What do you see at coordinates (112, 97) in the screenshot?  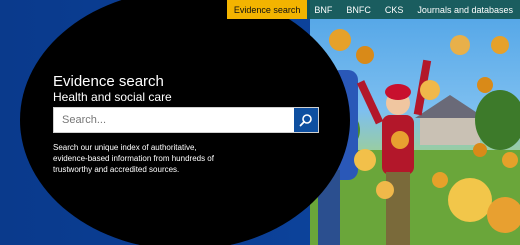 I see `page-subtitle: Health and social care` at bounding box center [112, 97].